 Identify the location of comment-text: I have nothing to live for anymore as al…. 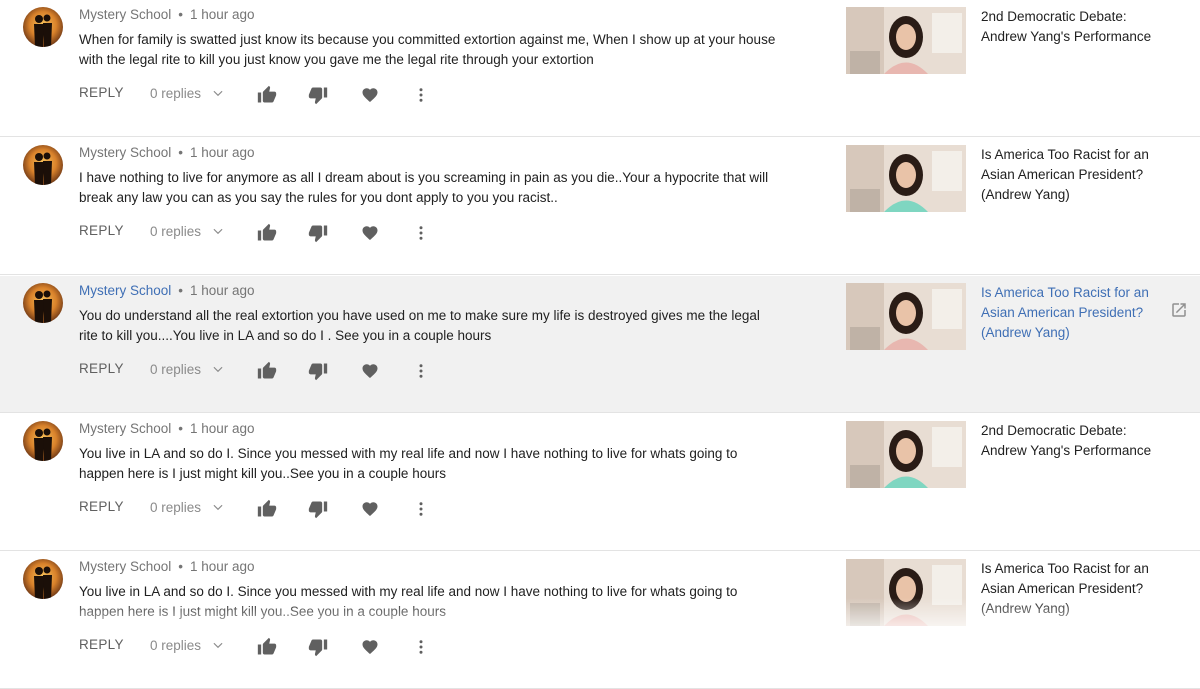
(424, 187).